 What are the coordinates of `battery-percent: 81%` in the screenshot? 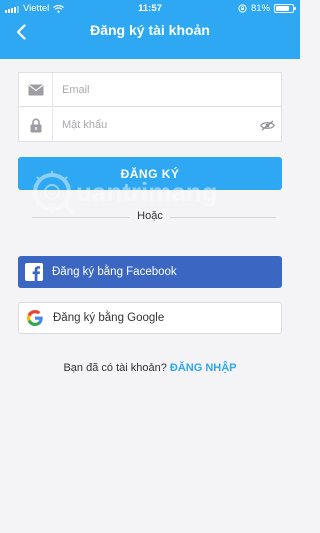 It's located at (260, 8).